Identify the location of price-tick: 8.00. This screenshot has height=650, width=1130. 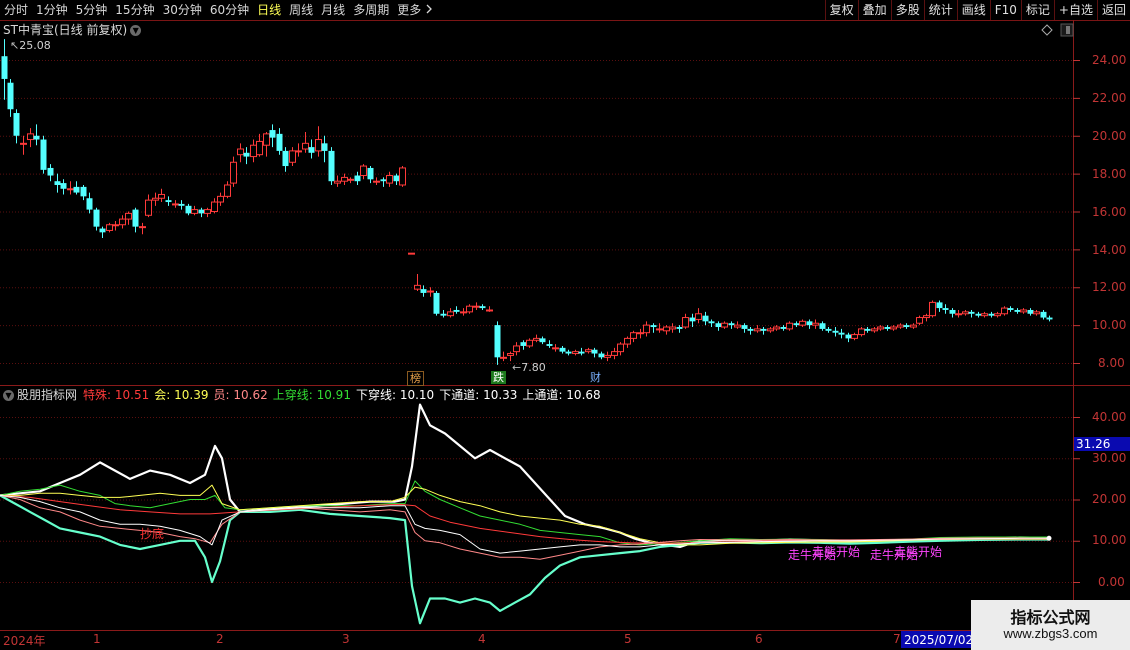
(1111, 363).